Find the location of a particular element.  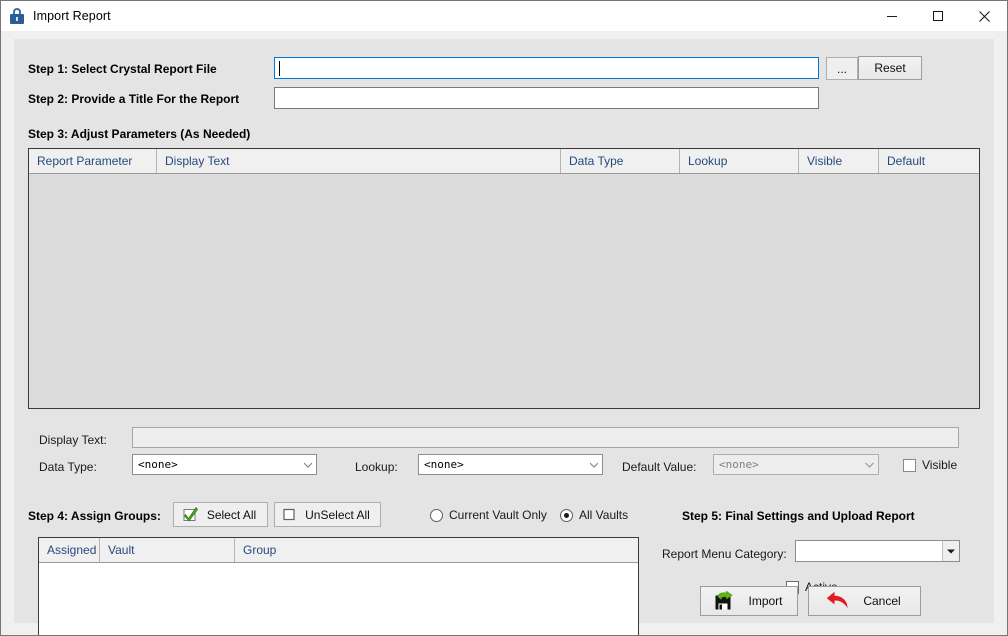

reset-button: Reset is located at coordinates (890, 68).